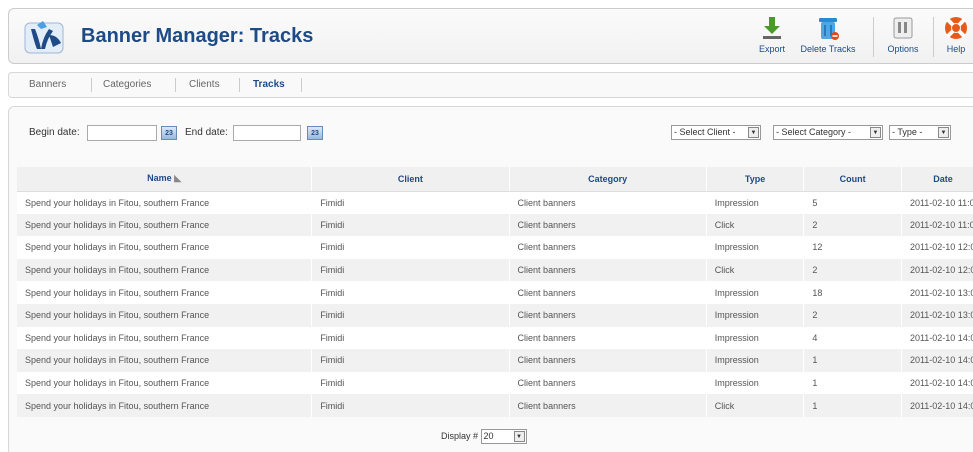 This screenshot has height=452, width=973. What do you see at coordinates (852, 202) in the screenshot?
I see `cell-count: 5` at bounding box center [852, 202].